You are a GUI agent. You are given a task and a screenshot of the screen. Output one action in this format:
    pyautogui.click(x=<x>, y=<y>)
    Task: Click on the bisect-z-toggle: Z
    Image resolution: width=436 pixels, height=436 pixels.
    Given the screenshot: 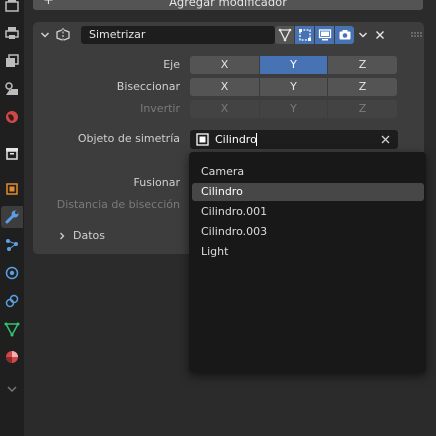 What is the action you would take?
    pyautogui.click(x=362, y=87)
    